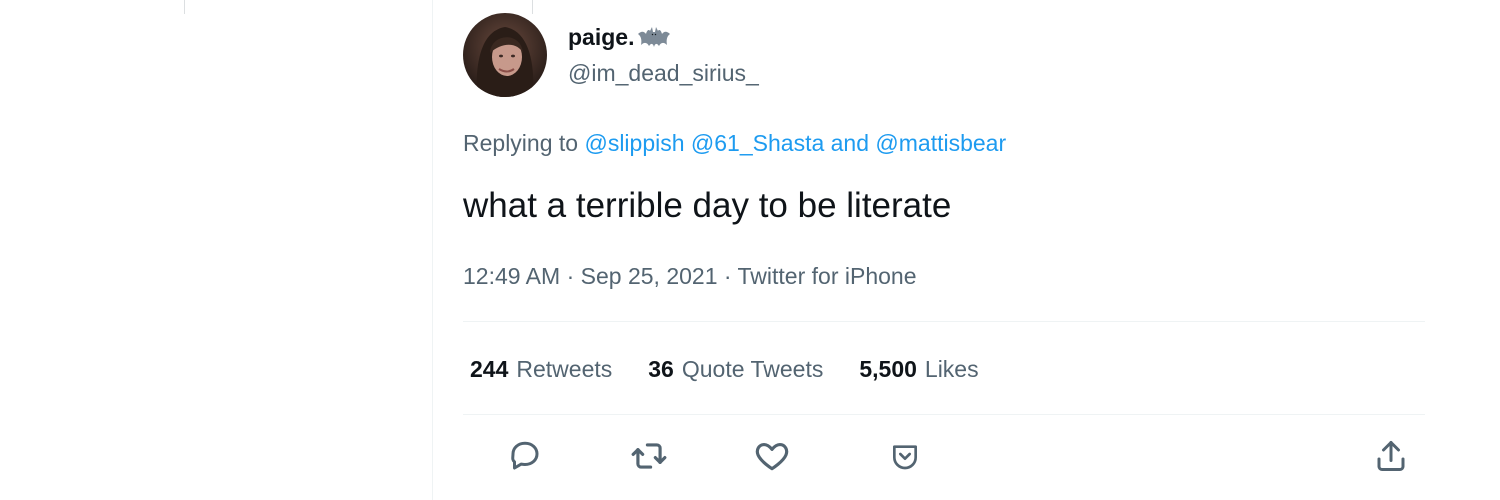 The height and width of the screenshot is (500, 1500). I want to click on tweet-stats: 244 Retweets 36 Quote Tweets 5,500 Likes, so click(724, 369).